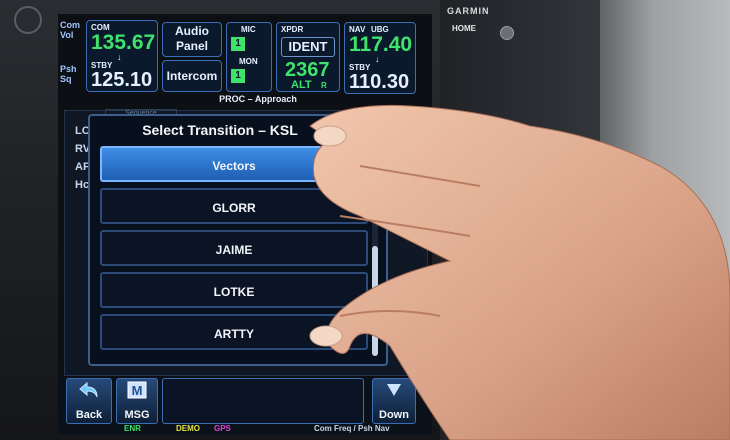 The height and width of the screenshot is (440, 730). I want to click on message-icon-letter: M, so click(137, 390).